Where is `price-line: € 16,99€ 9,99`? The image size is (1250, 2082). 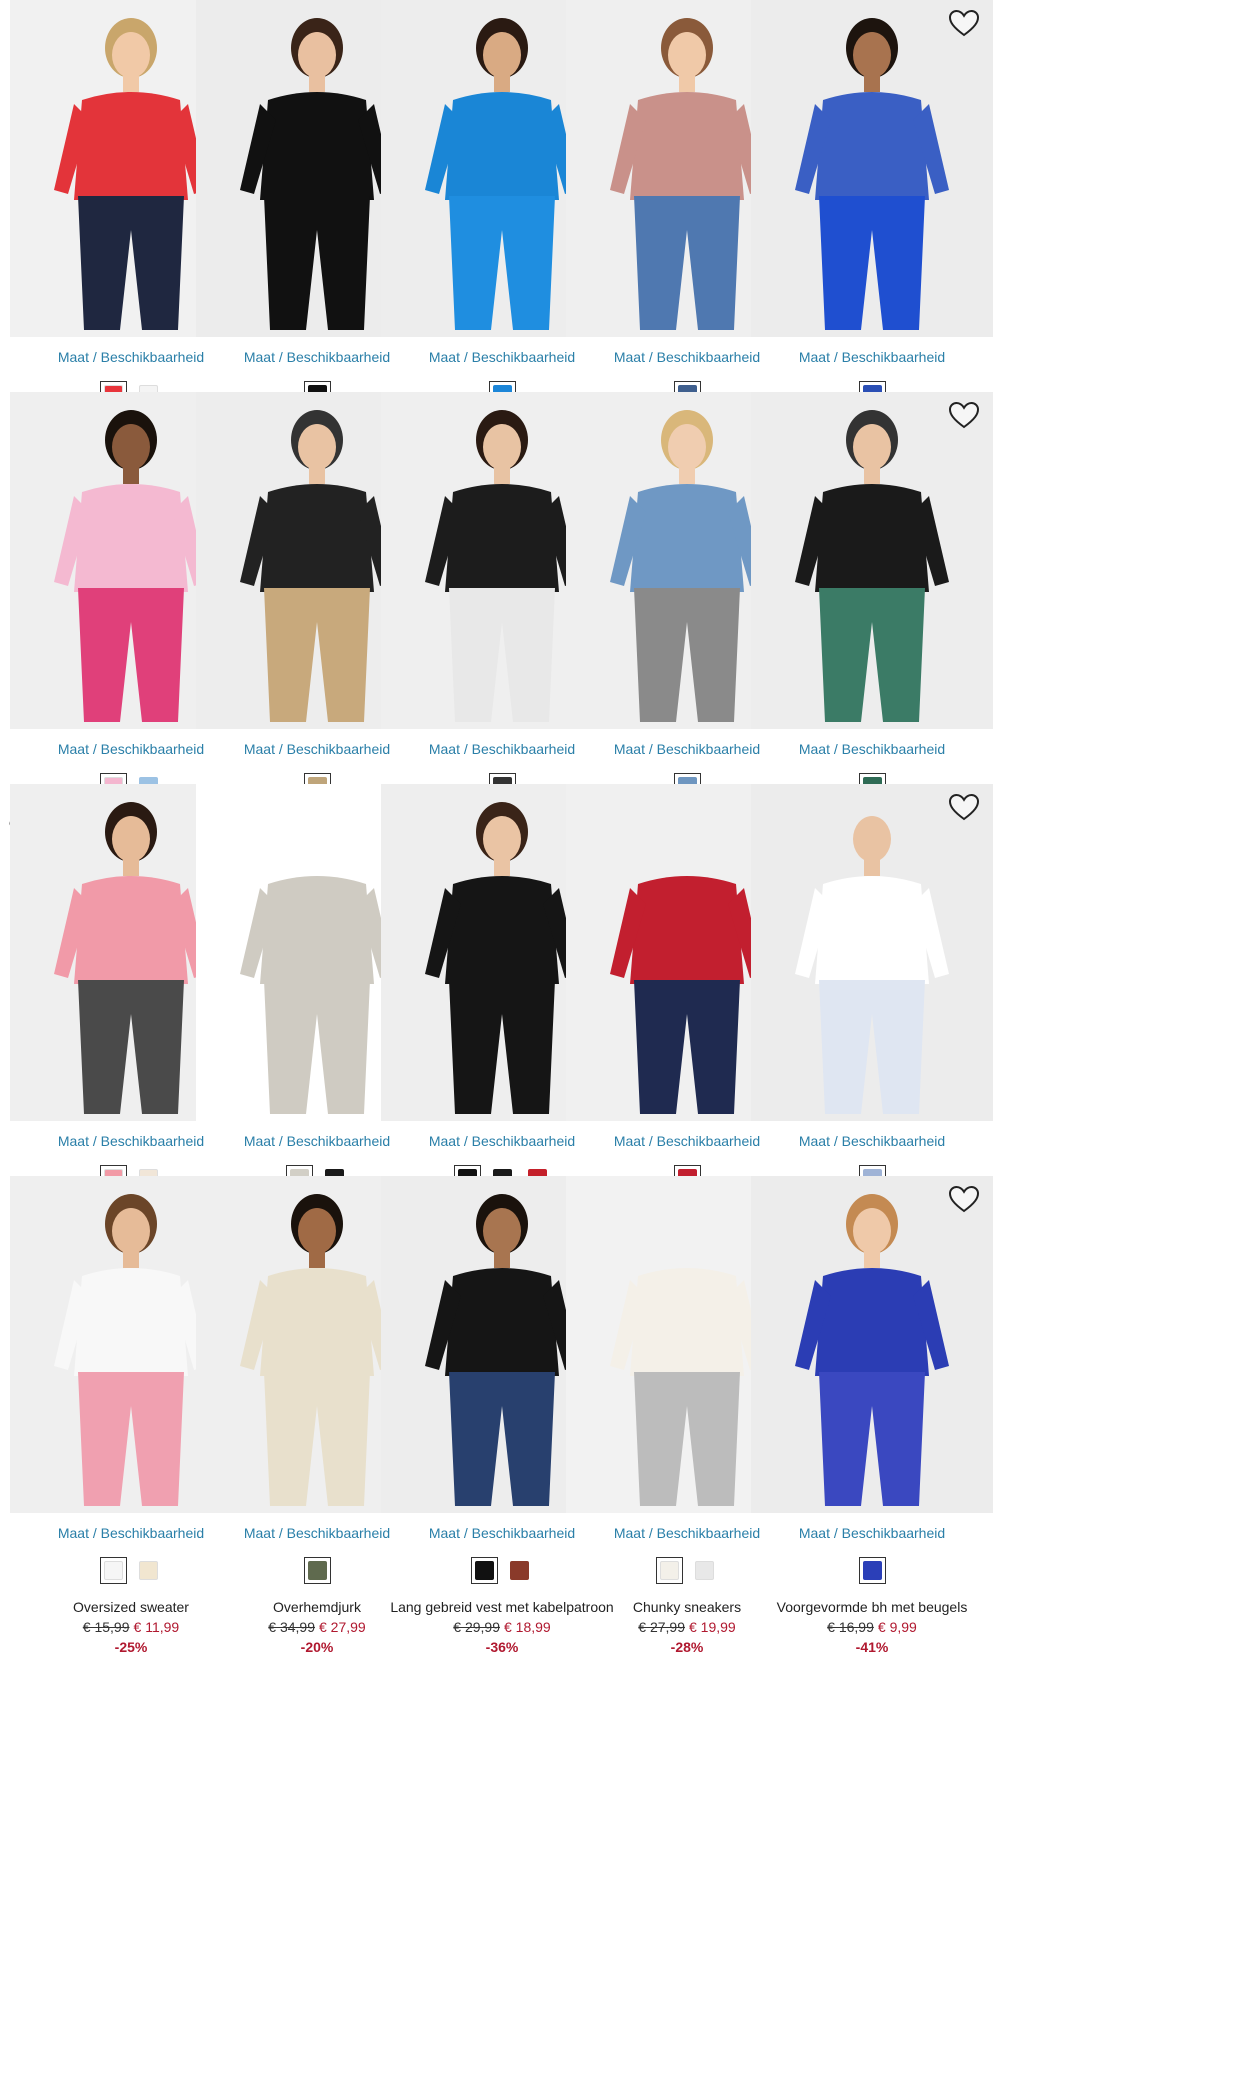
price-line: € 16,99€ 9,99 is located at coordinates (872, 1627).